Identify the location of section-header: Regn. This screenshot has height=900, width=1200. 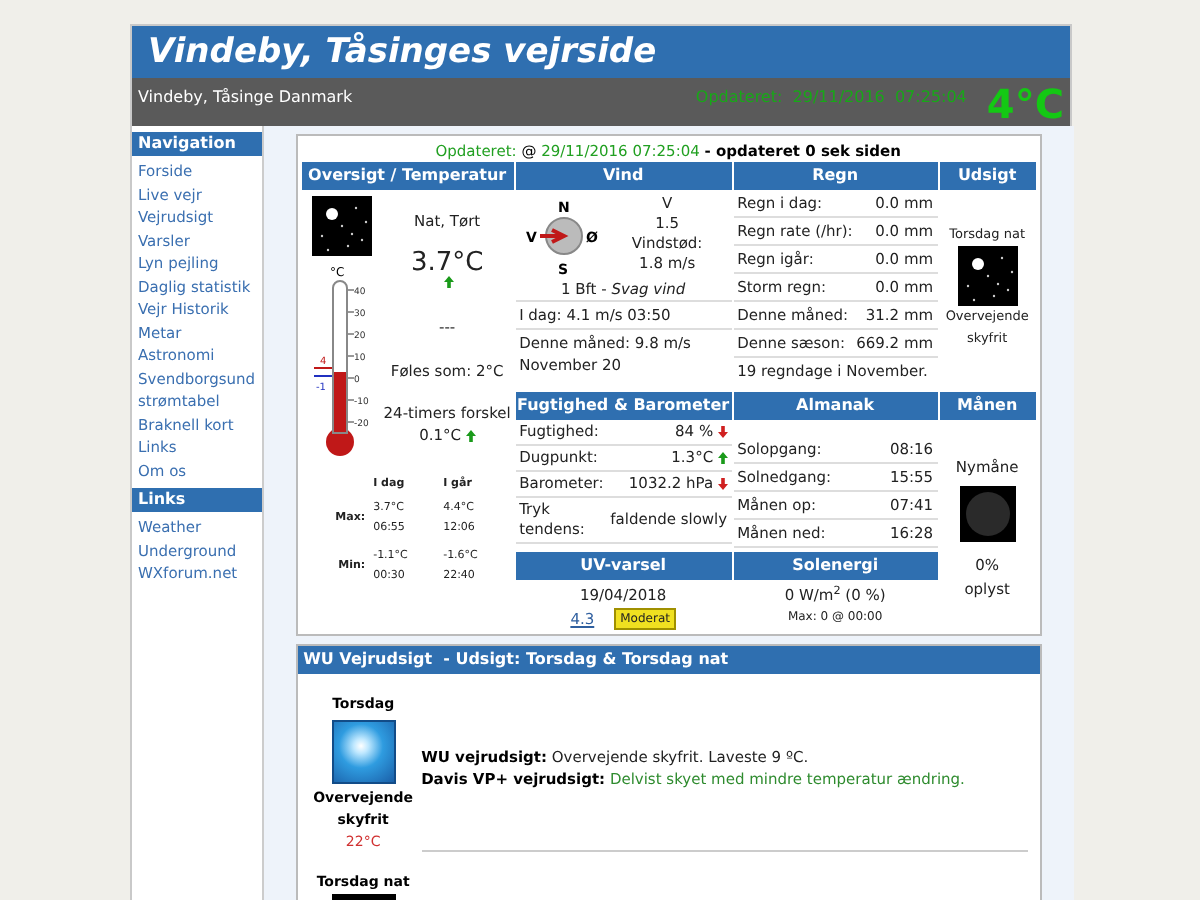
(835, 176).